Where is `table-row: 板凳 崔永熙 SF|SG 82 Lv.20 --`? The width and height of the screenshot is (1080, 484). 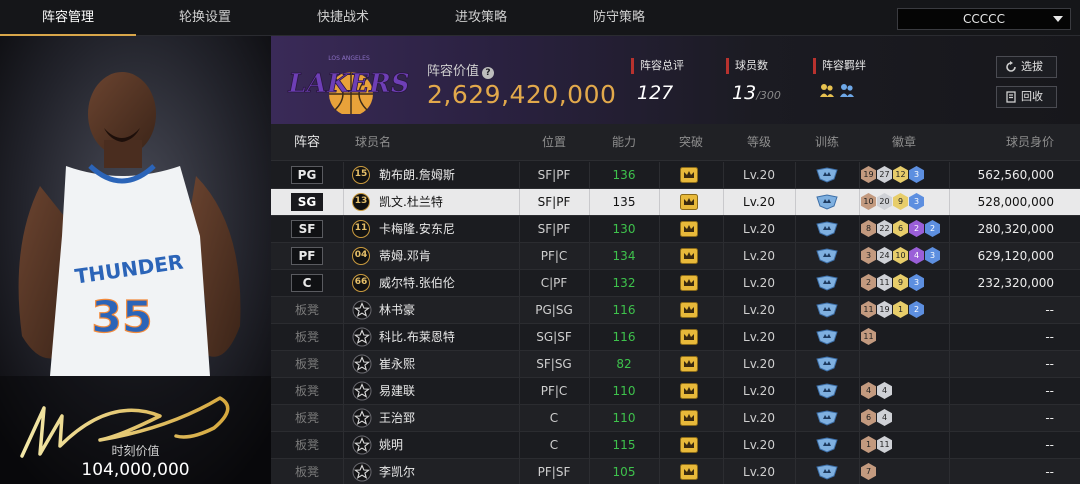
table-row: 板凳 崔永熙 SF|SG 82 Lv.20 -- is located at coordinates (675, 364).